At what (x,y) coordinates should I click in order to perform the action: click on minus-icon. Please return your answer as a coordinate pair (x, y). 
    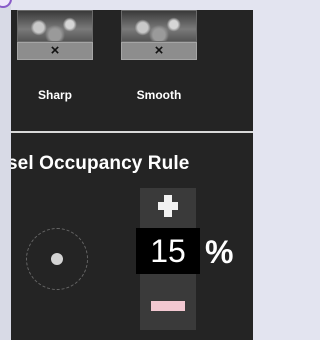
    Looking at the image, I should click on (168, 306).